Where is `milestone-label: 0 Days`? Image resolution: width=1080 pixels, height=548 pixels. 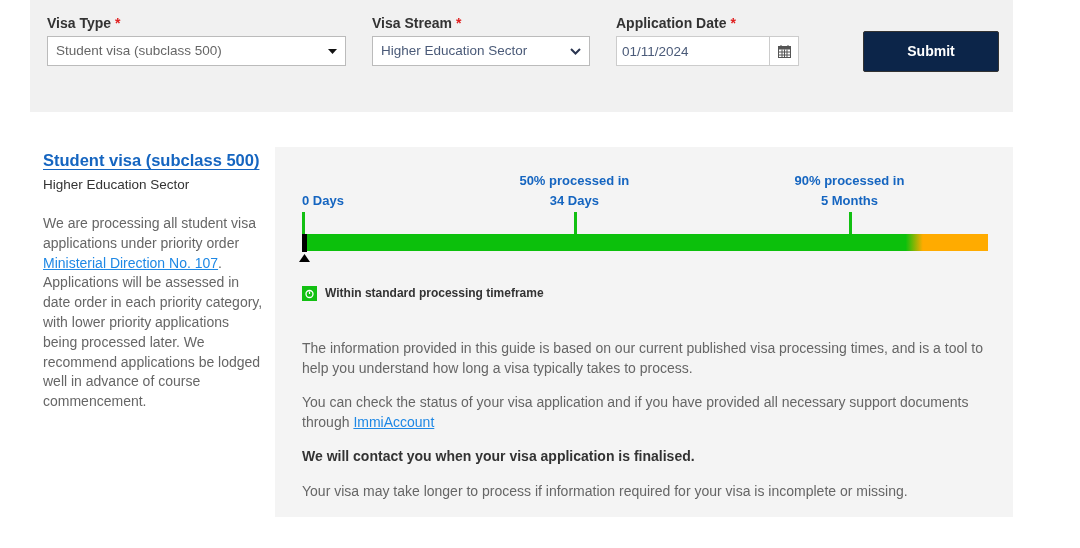 milestone-label: 0 Days is located at coordinates (323, 201).